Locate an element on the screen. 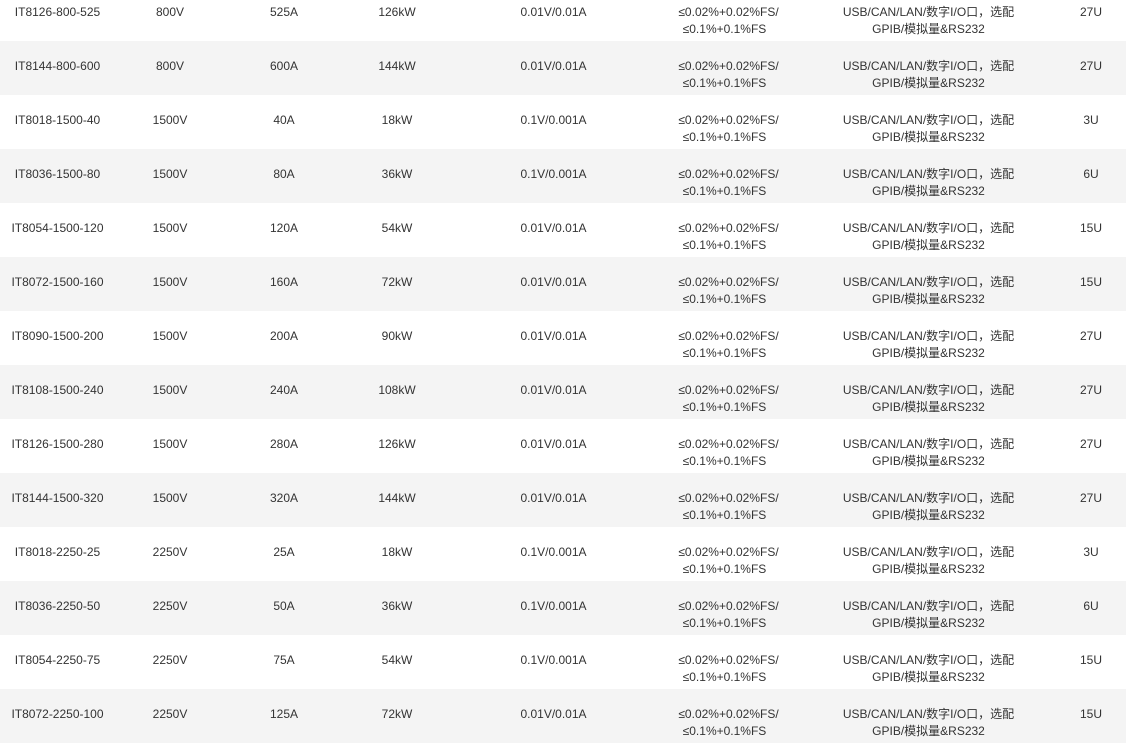 The height and width of the screenshot is (753, 1126). cell-power: 54kW is located at coordinates (397, 230).